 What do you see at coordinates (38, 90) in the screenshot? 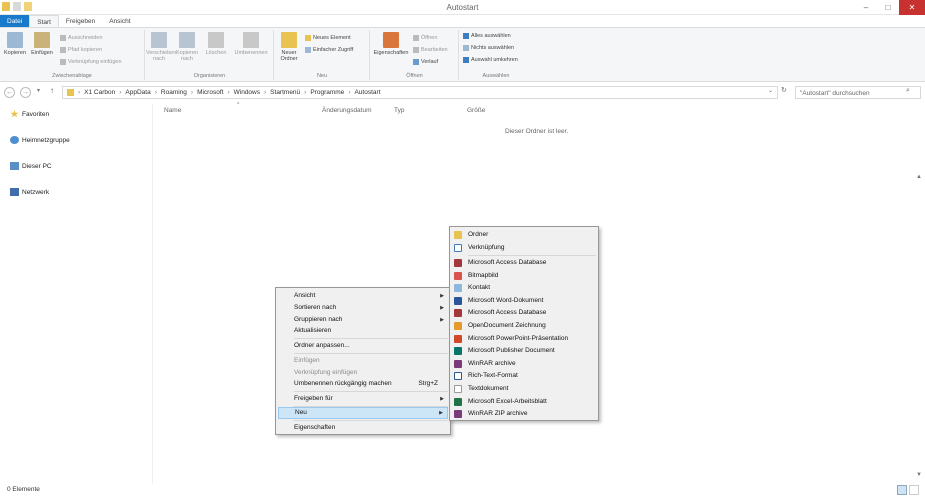
I see `history-dropdown-icon: ▾` at bounding box center [38, 90].